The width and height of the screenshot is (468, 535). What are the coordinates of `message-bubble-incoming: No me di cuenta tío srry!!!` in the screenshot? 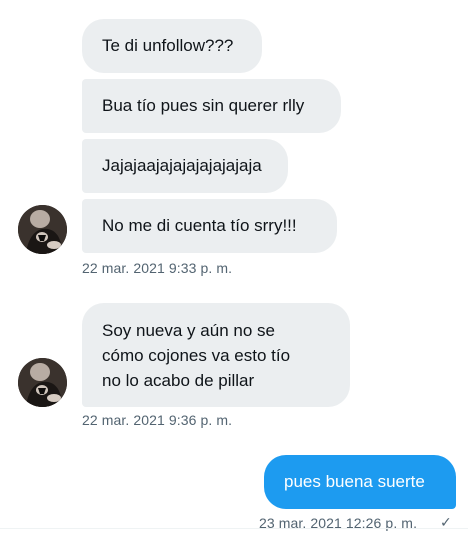 It's located at (209, 226).